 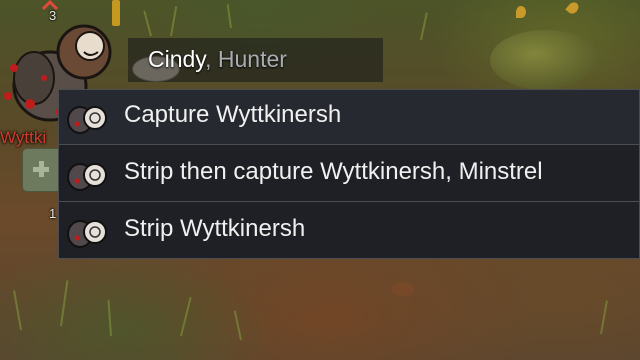 I want to click on colonist-role: Hunter, so click(x=252, y=59).